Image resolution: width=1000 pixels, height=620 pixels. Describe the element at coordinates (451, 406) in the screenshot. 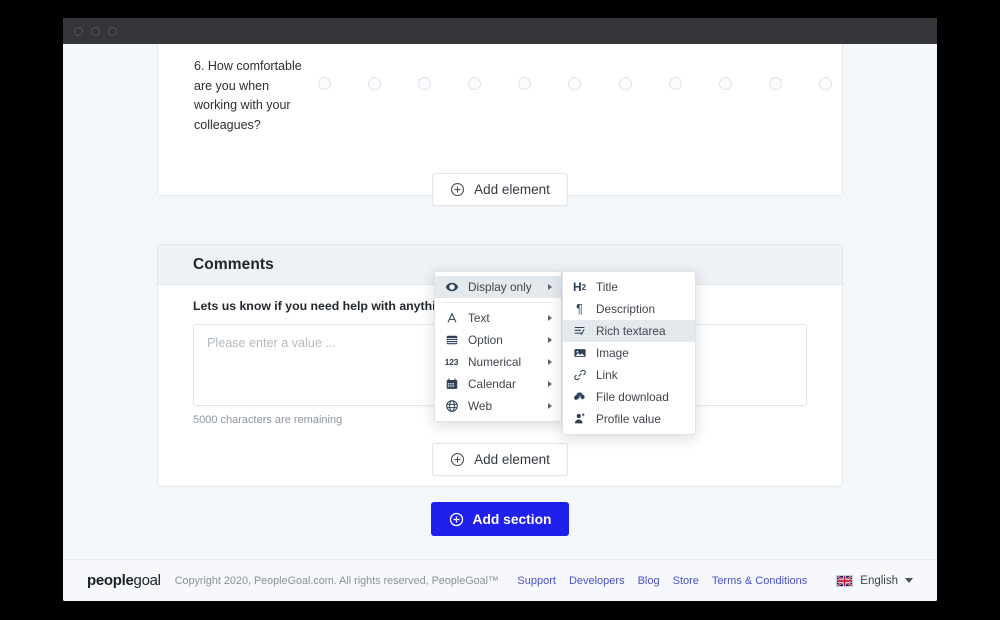

I see `globe-icon` at that location.